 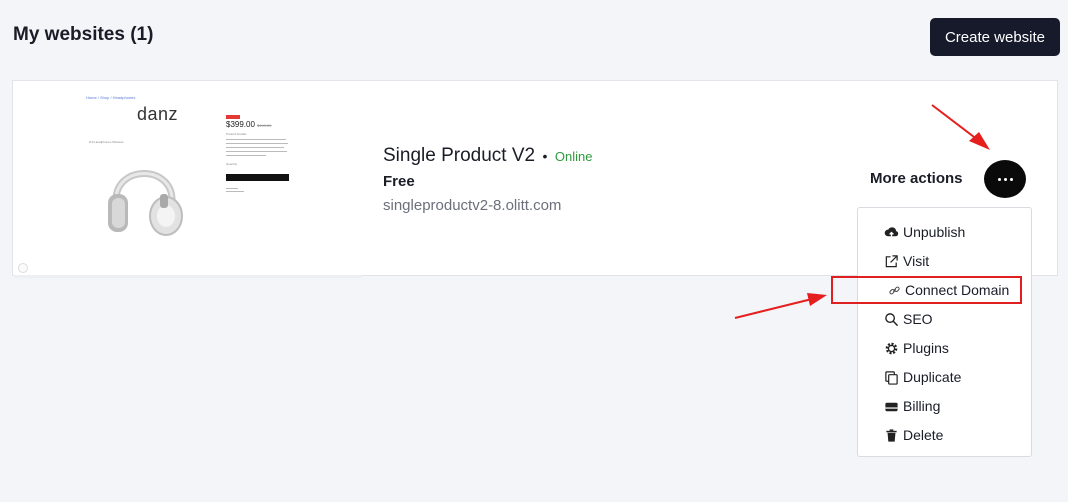 What do you see at coordinates (232, 164) in the screenshot?
I see `thumbnail-quantity-label: Quantity` at bounding box center [232, 164].